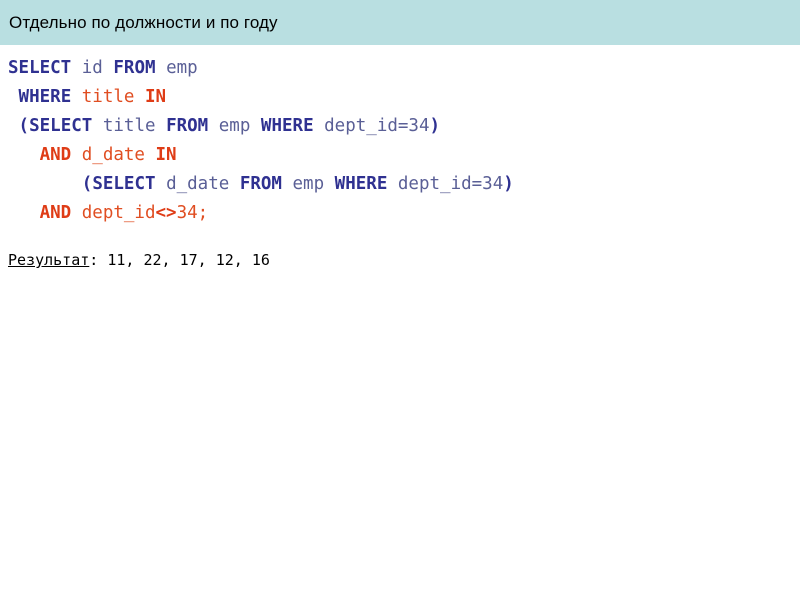  What do you see at coordinates (143, 22) in the screenshot?
I see `page-title: Отдельно по должности и по году` at bounding box center [143, 22].